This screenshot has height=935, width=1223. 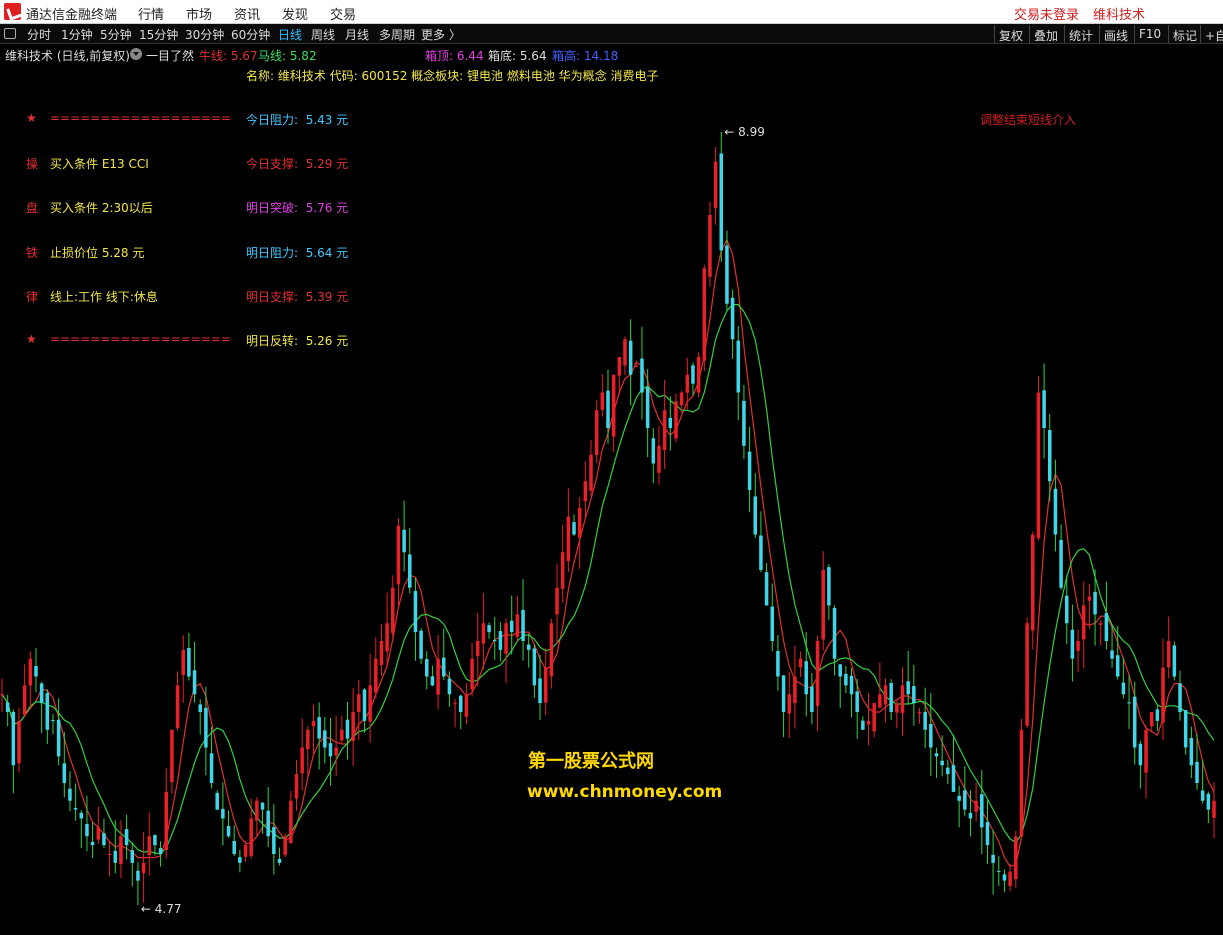 What do you see at coordinates (441, 34) in the screenshot?
I see `period-more: 更多 〉` at bounding box center [441, 34].